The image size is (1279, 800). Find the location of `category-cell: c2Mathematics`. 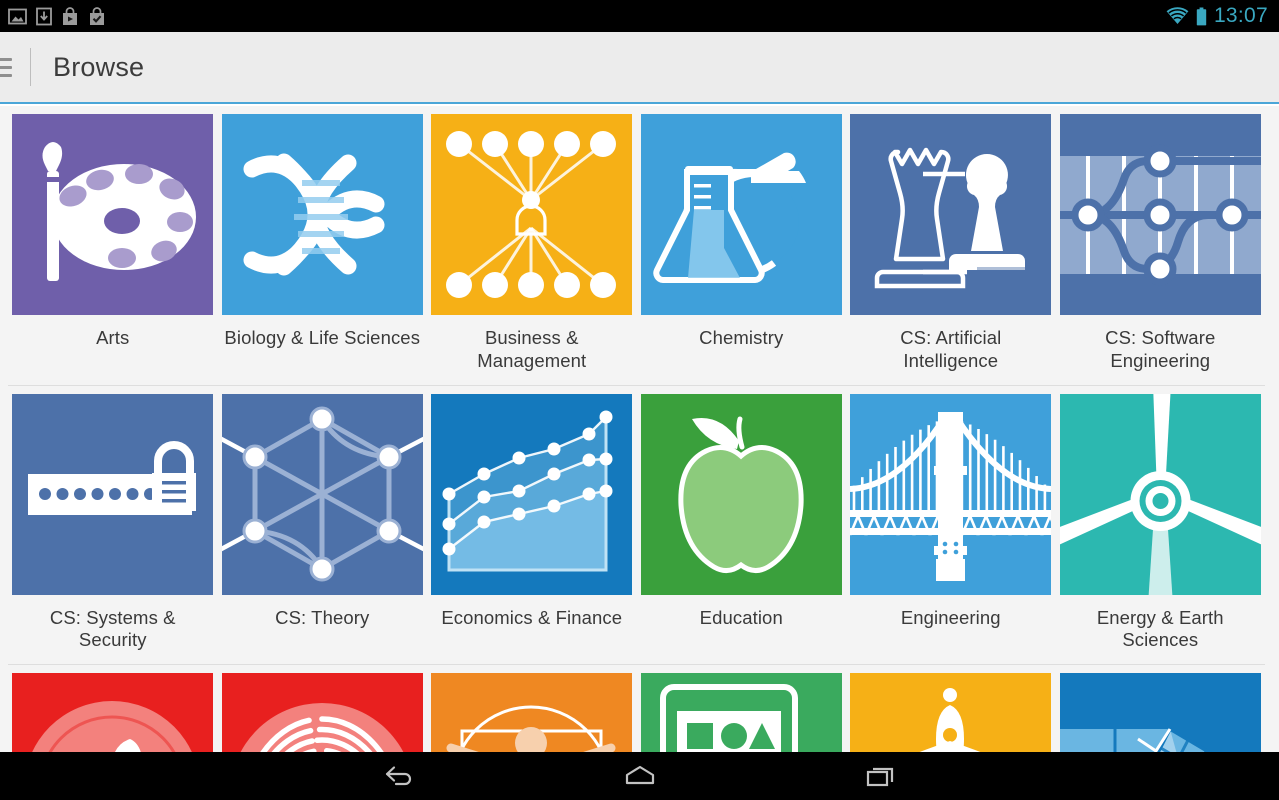

category-cell: c2Mathematics is located at coordinates (1161, 712).